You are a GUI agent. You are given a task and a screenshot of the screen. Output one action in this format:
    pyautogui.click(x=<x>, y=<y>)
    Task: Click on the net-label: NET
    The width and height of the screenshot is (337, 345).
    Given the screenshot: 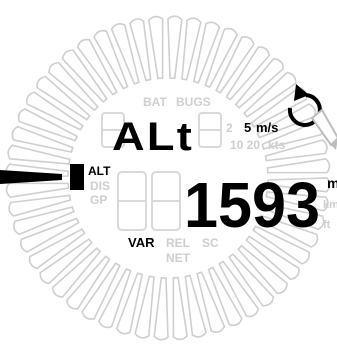 What is the action you would take?
    pyautogui.click(x=178, y=258)
    